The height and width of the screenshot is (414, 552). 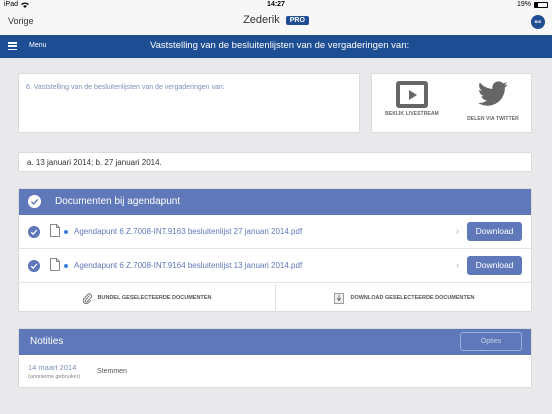 I want to click on twitter-icon, so click(x=492, y=93).